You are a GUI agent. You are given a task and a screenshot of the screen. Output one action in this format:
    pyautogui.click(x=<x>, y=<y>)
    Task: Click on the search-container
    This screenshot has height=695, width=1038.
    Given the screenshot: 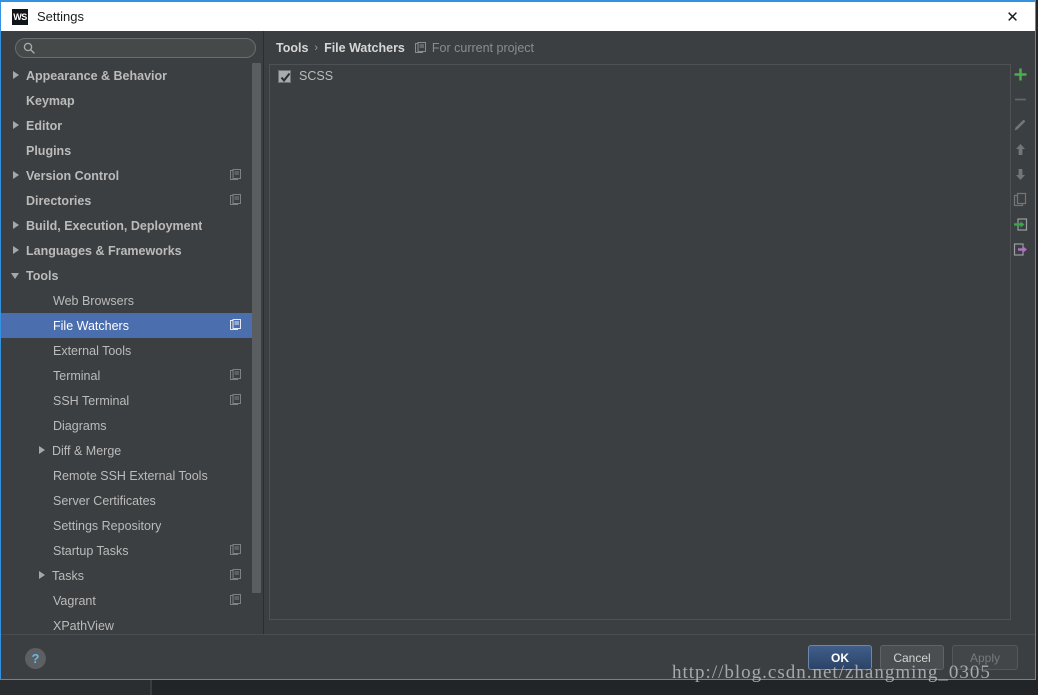 What is the action you would take?
    pyautogui.click(x=135, y=48)
    